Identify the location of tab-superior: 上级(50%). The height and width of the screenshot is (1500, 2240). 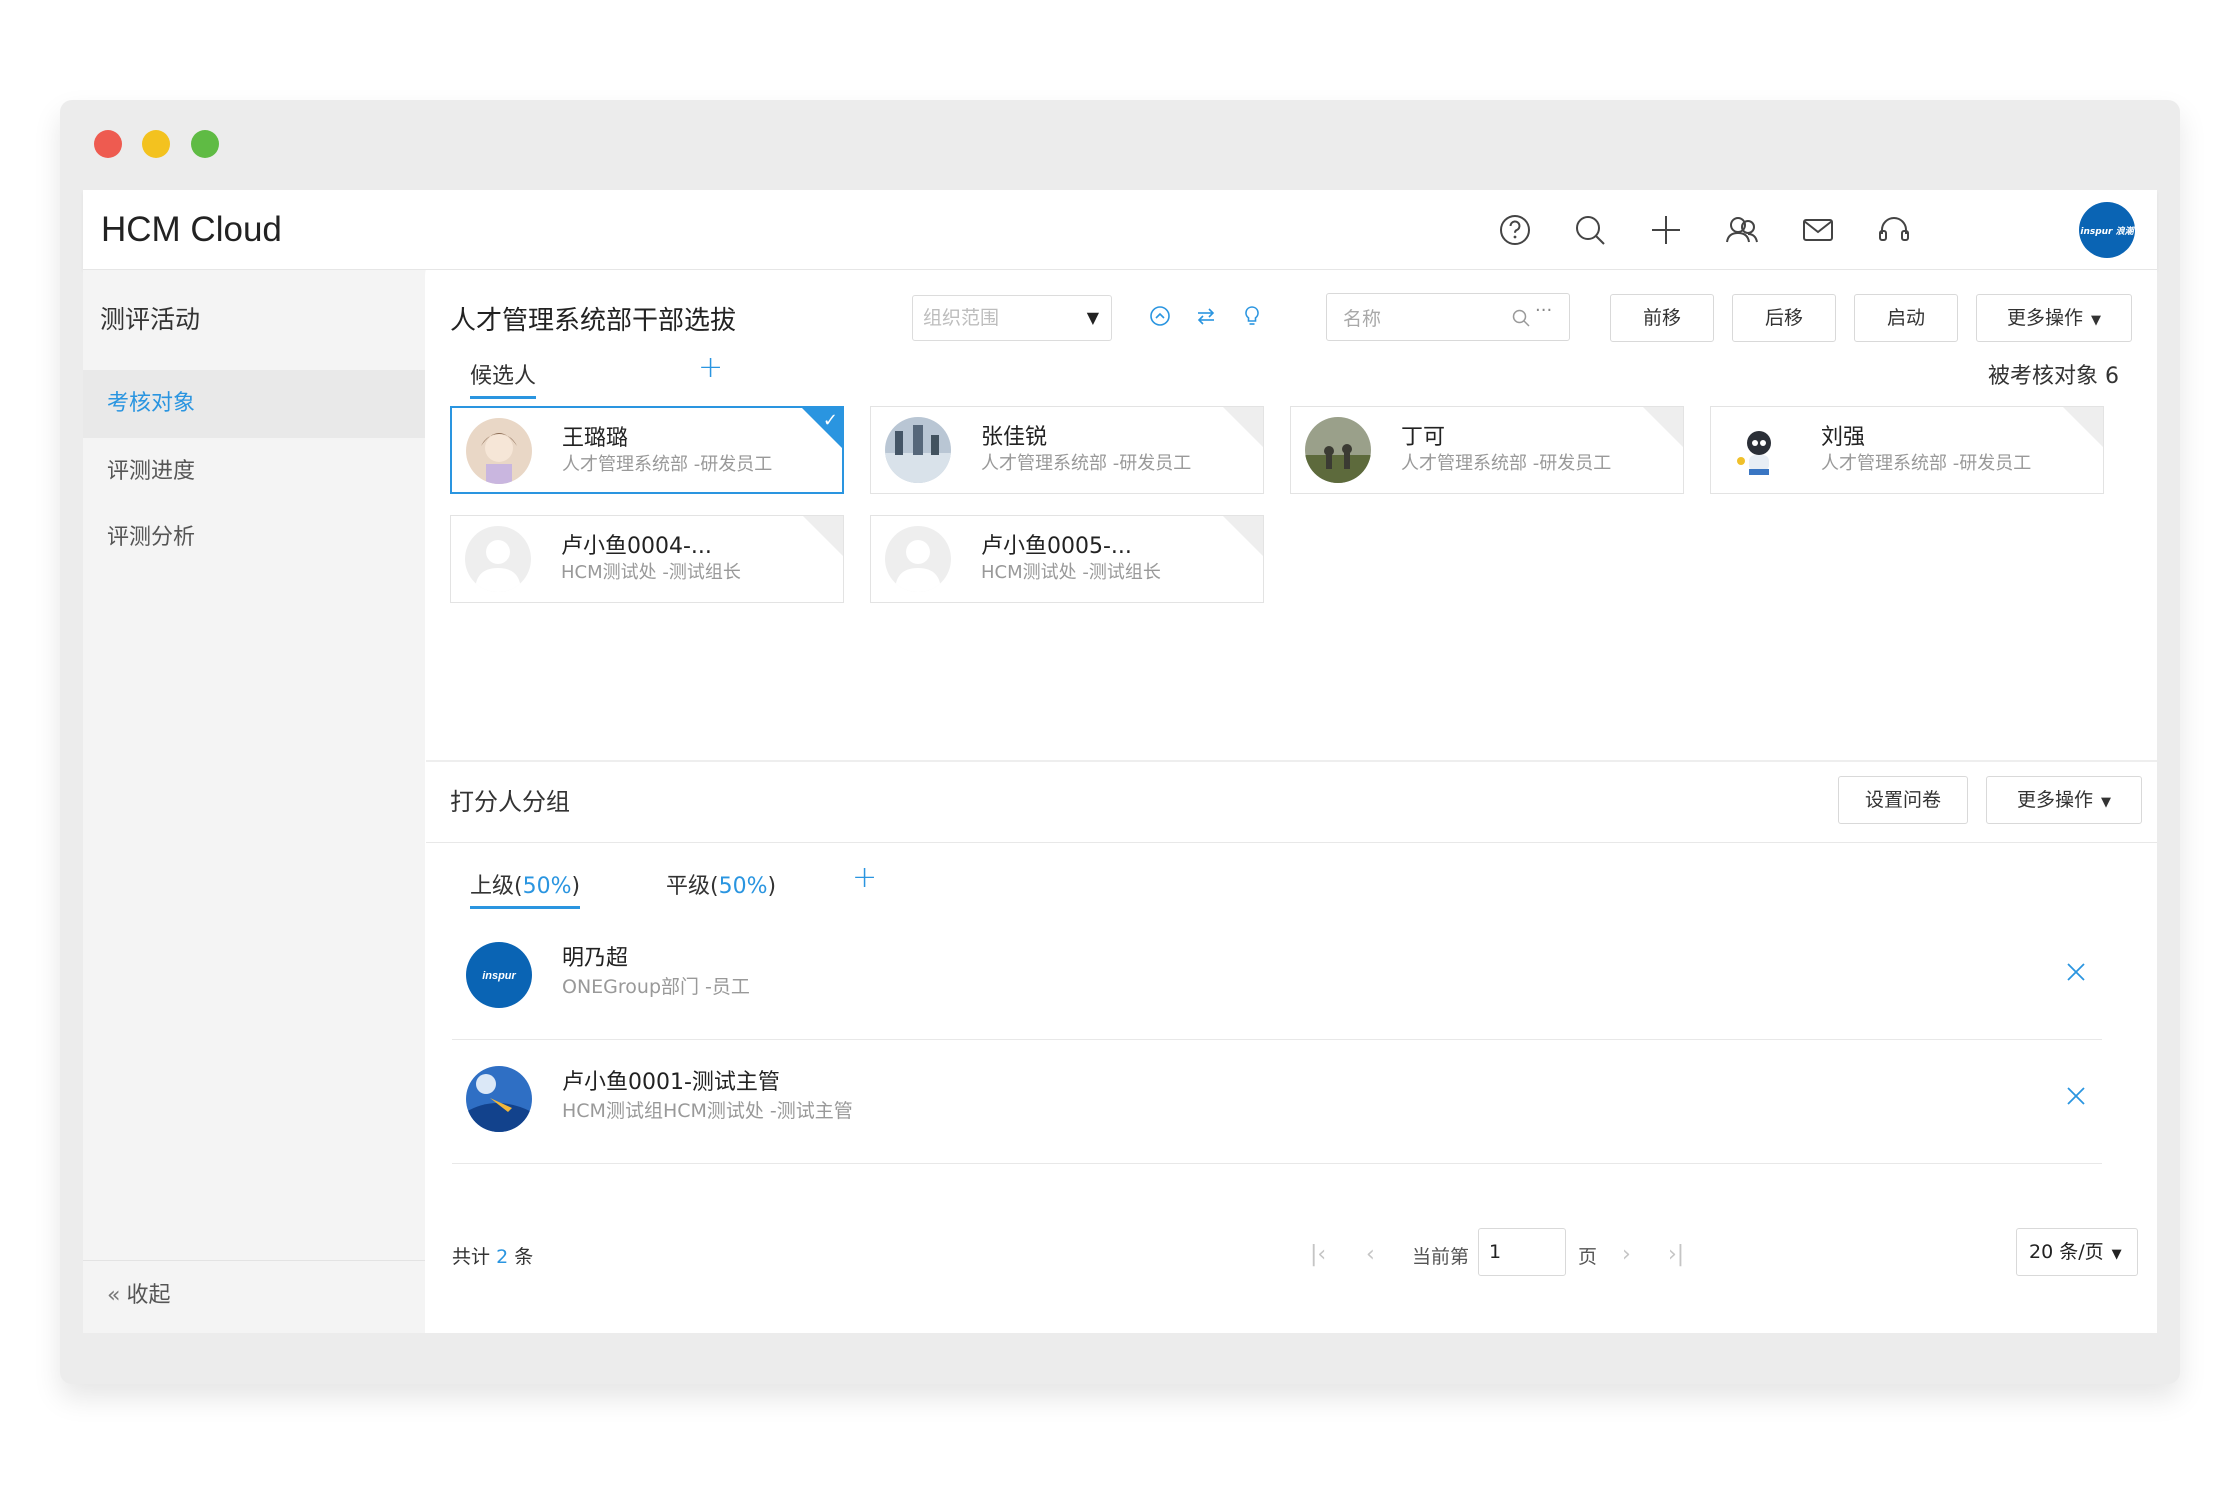
(525, 888).